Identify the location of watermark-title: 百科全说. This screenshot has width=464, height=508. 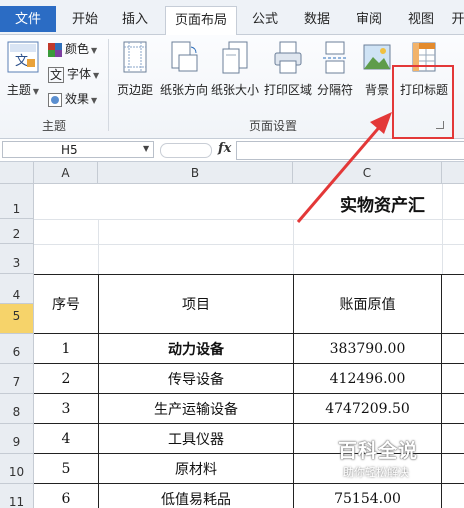
(378, 451).